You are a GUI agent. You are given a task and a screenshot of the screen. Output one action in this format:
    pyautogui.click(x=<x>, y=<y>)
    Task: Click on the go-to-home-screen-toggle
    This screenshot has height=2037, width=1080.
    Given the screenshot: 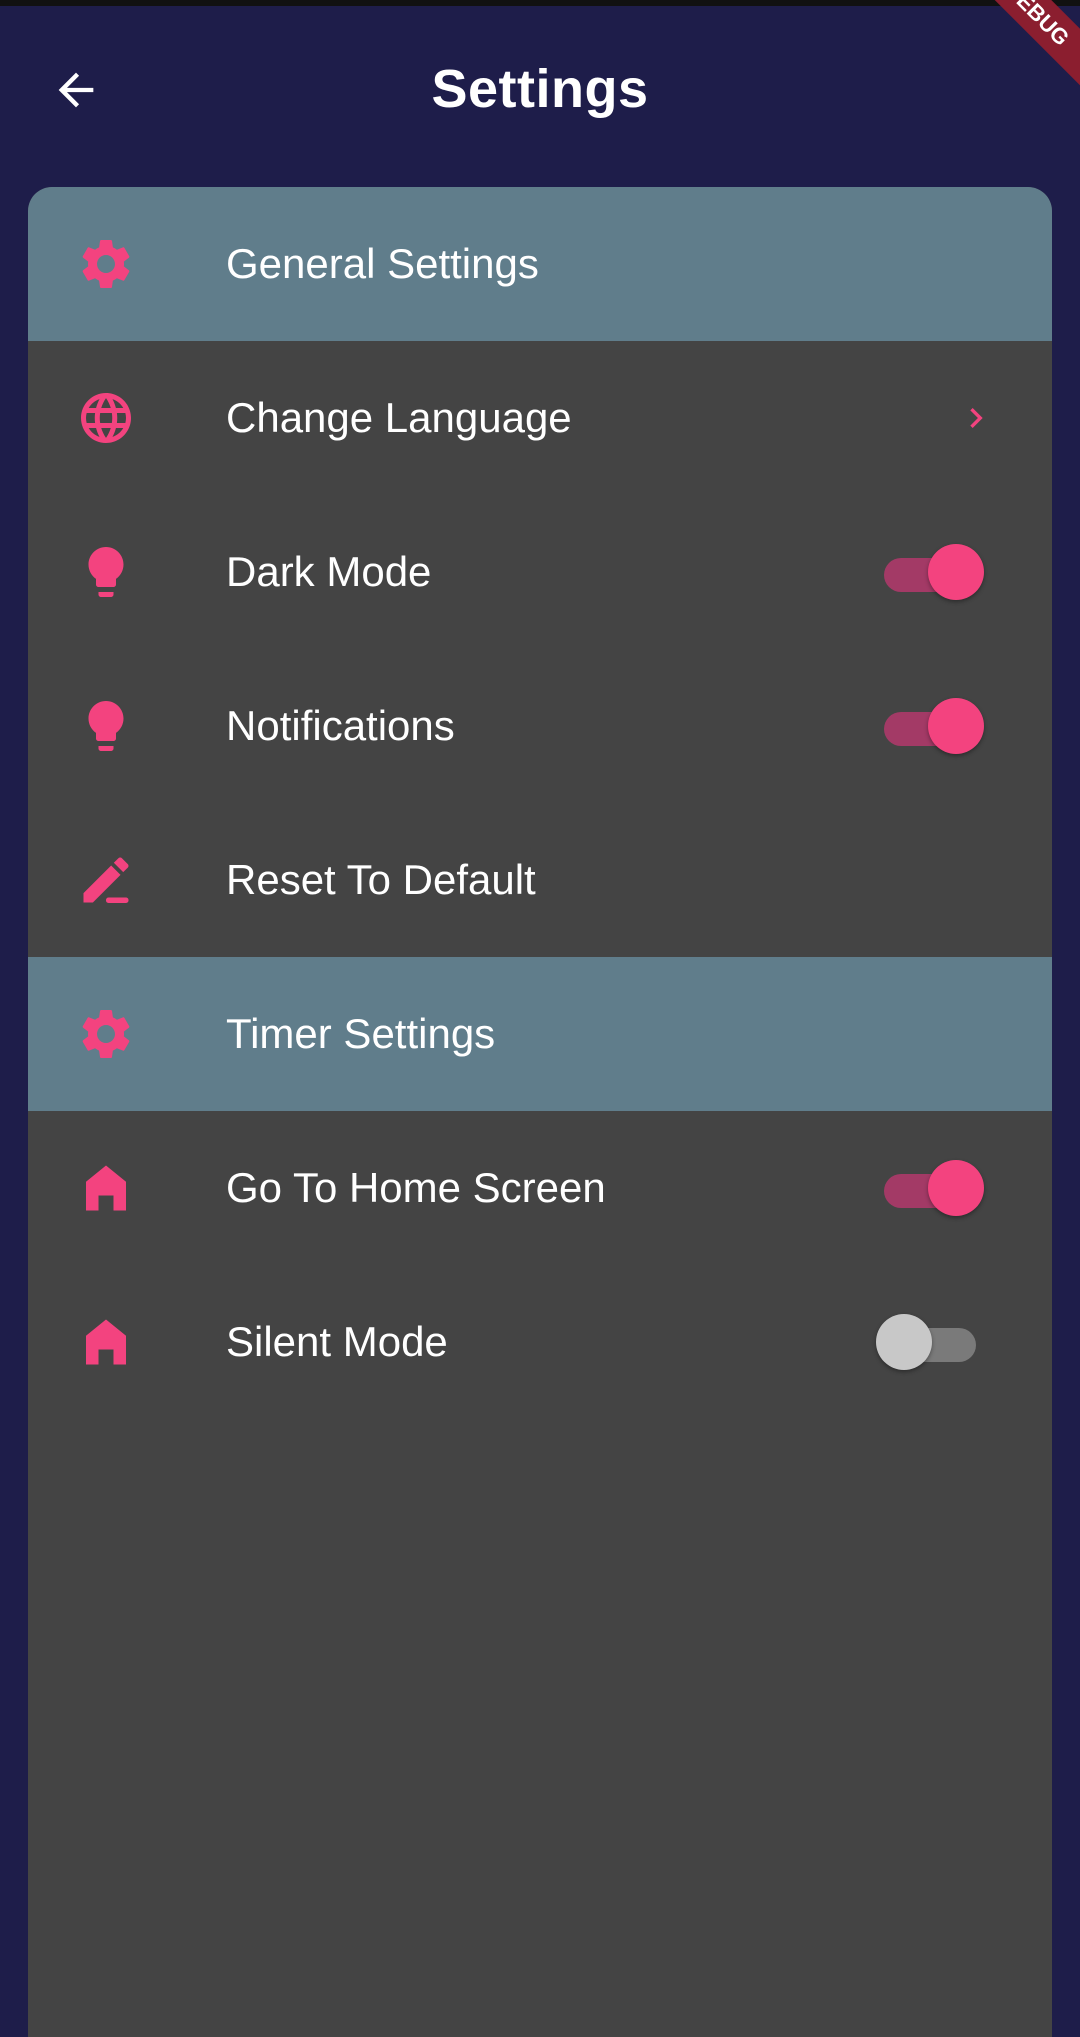 What is the action you would take?
    pyautogui.click(x=932, y=1188)
    